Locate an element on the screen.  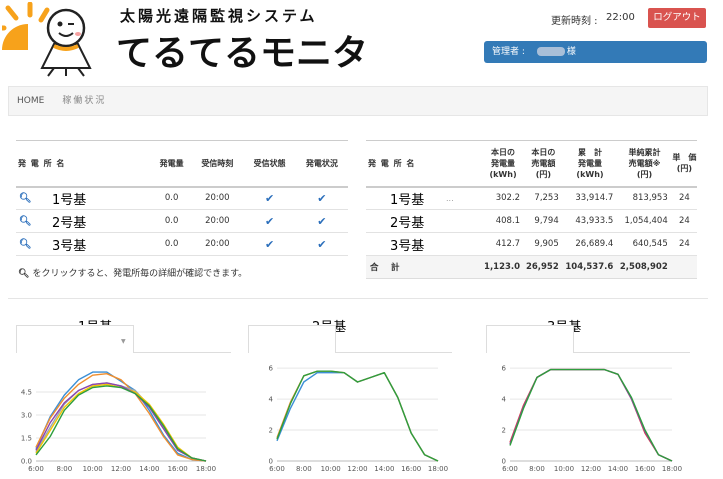
chart-2: 02466:00 8:00 10:00 12:00 14:00 16:00 18:00 is located at coordinates (359, 419).